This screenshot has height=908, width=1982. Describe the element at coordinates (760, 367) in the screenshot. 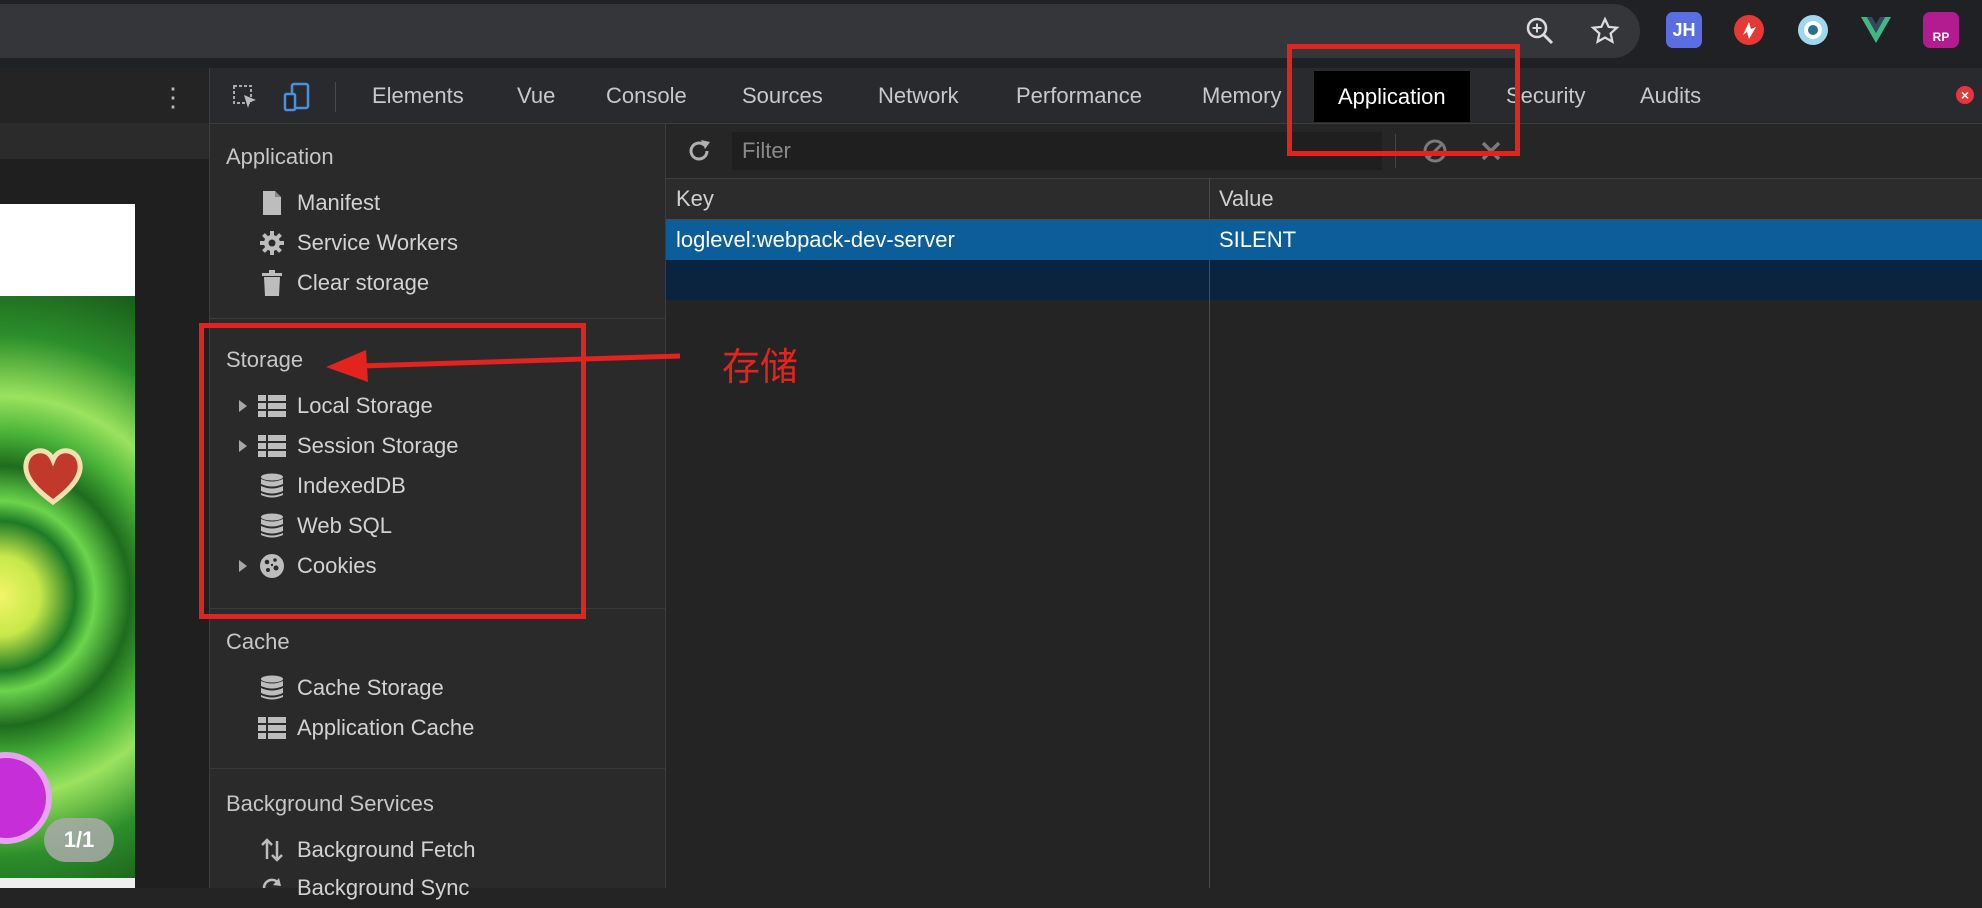

I see `annotation-label: 存储` at that location.